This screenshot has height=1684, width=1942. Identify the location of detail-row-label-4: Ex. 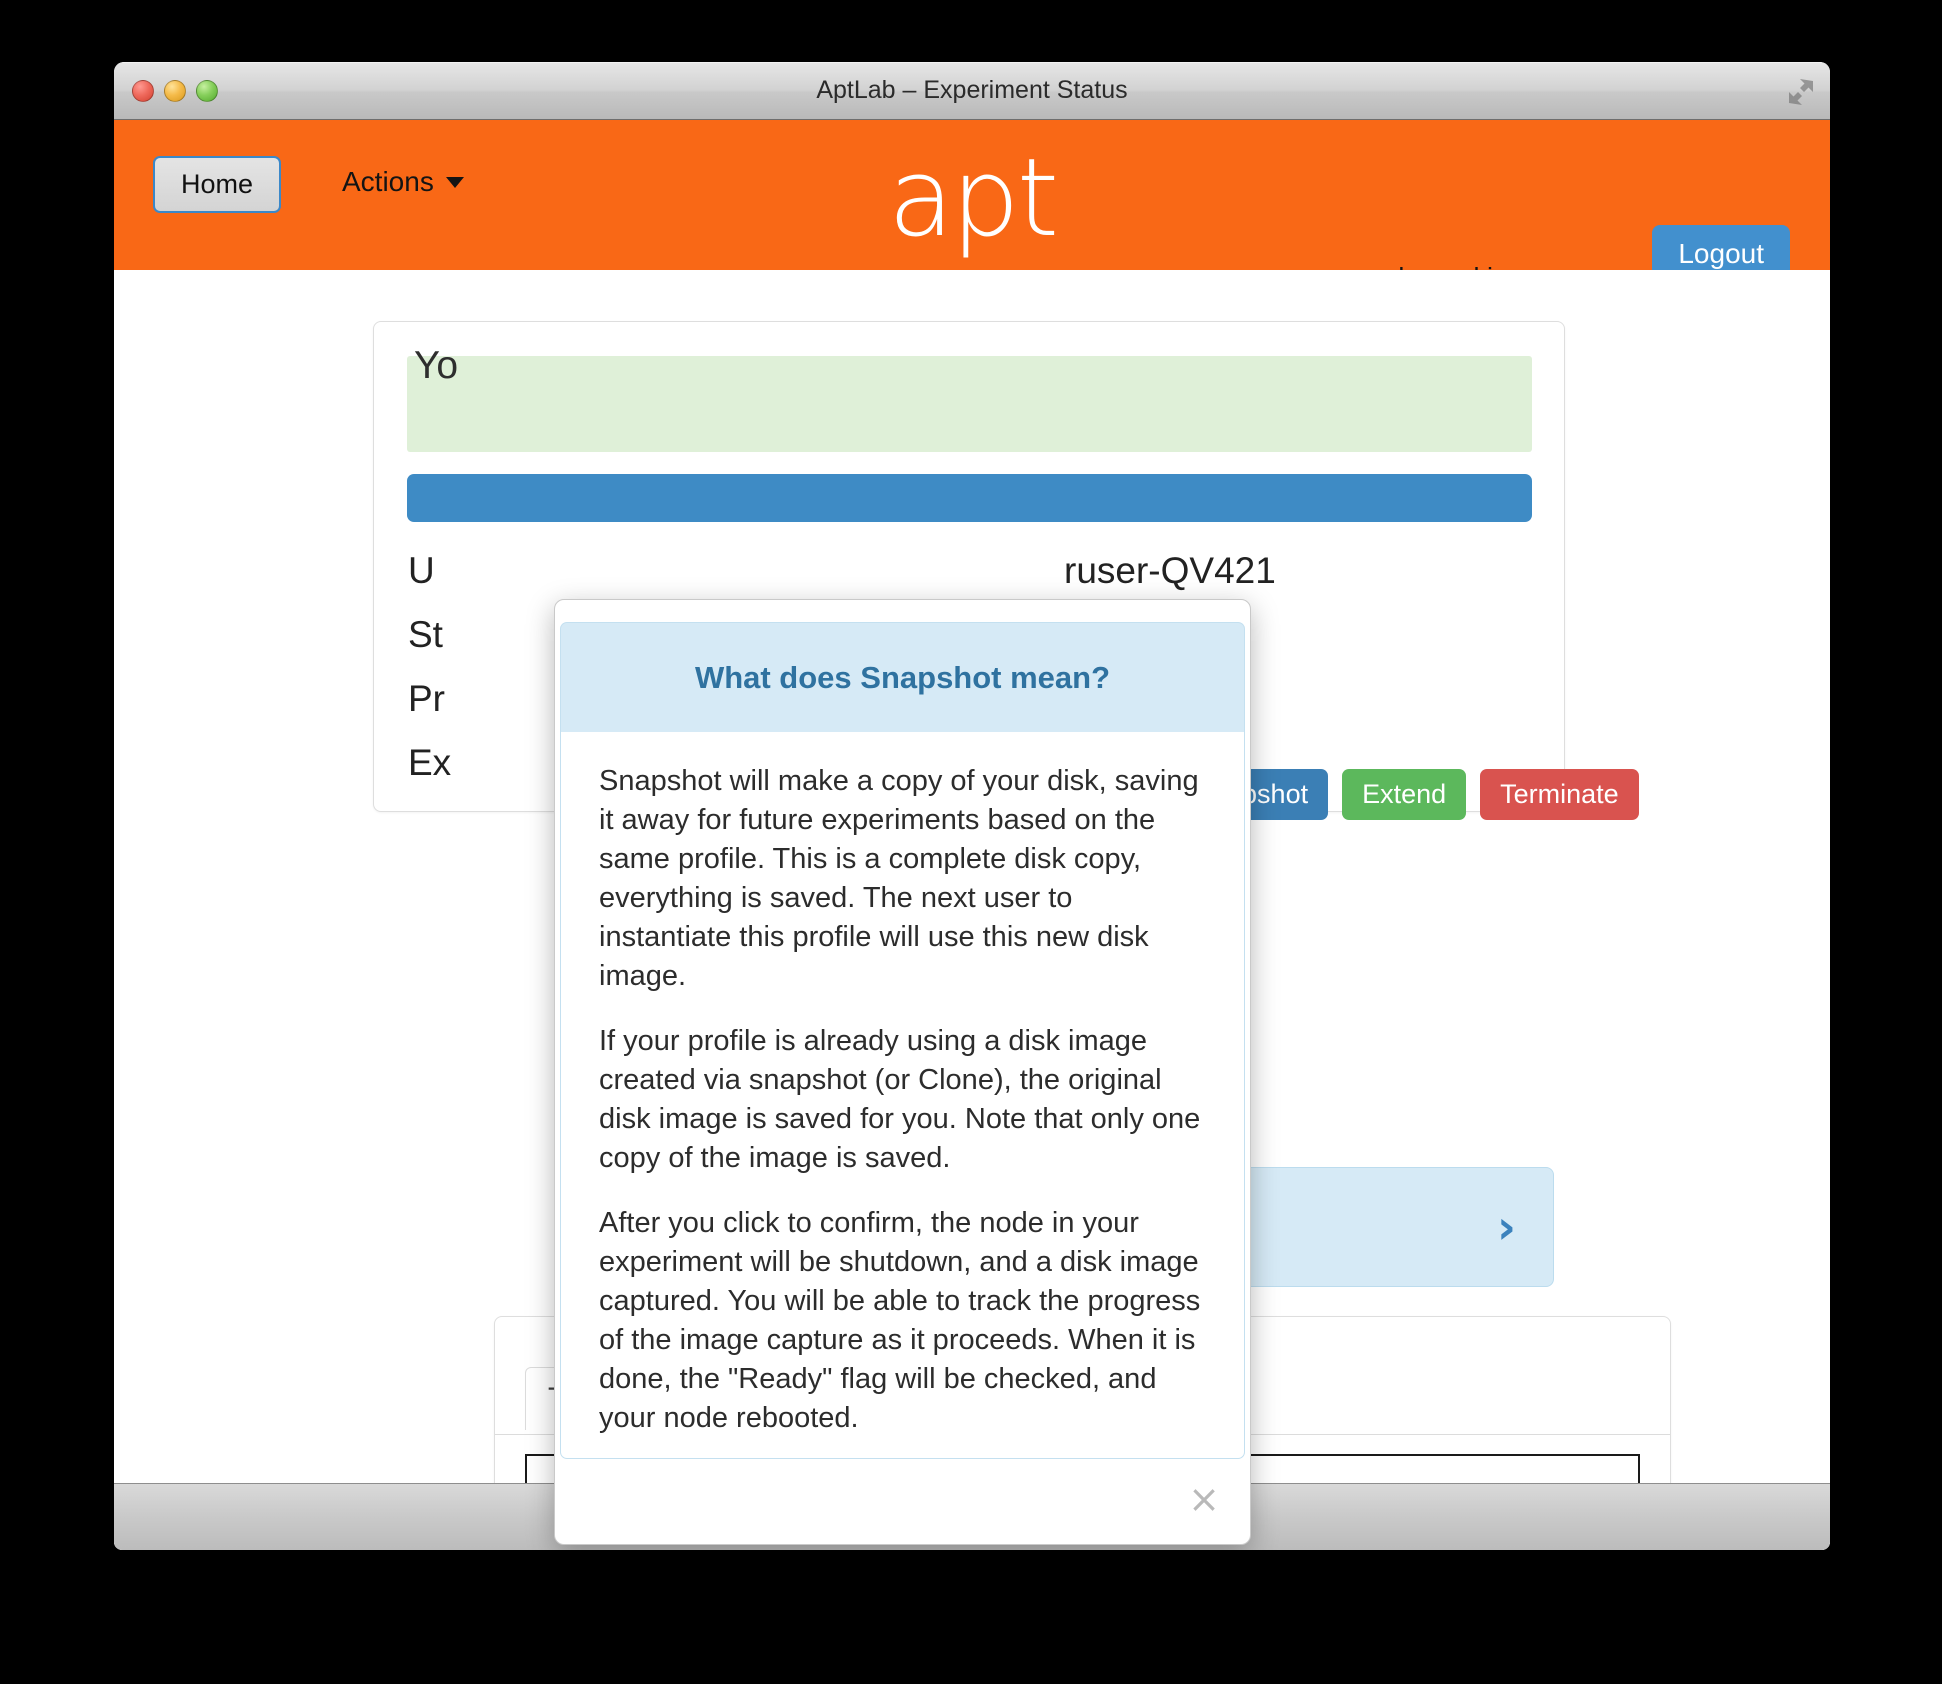
(430, 762).